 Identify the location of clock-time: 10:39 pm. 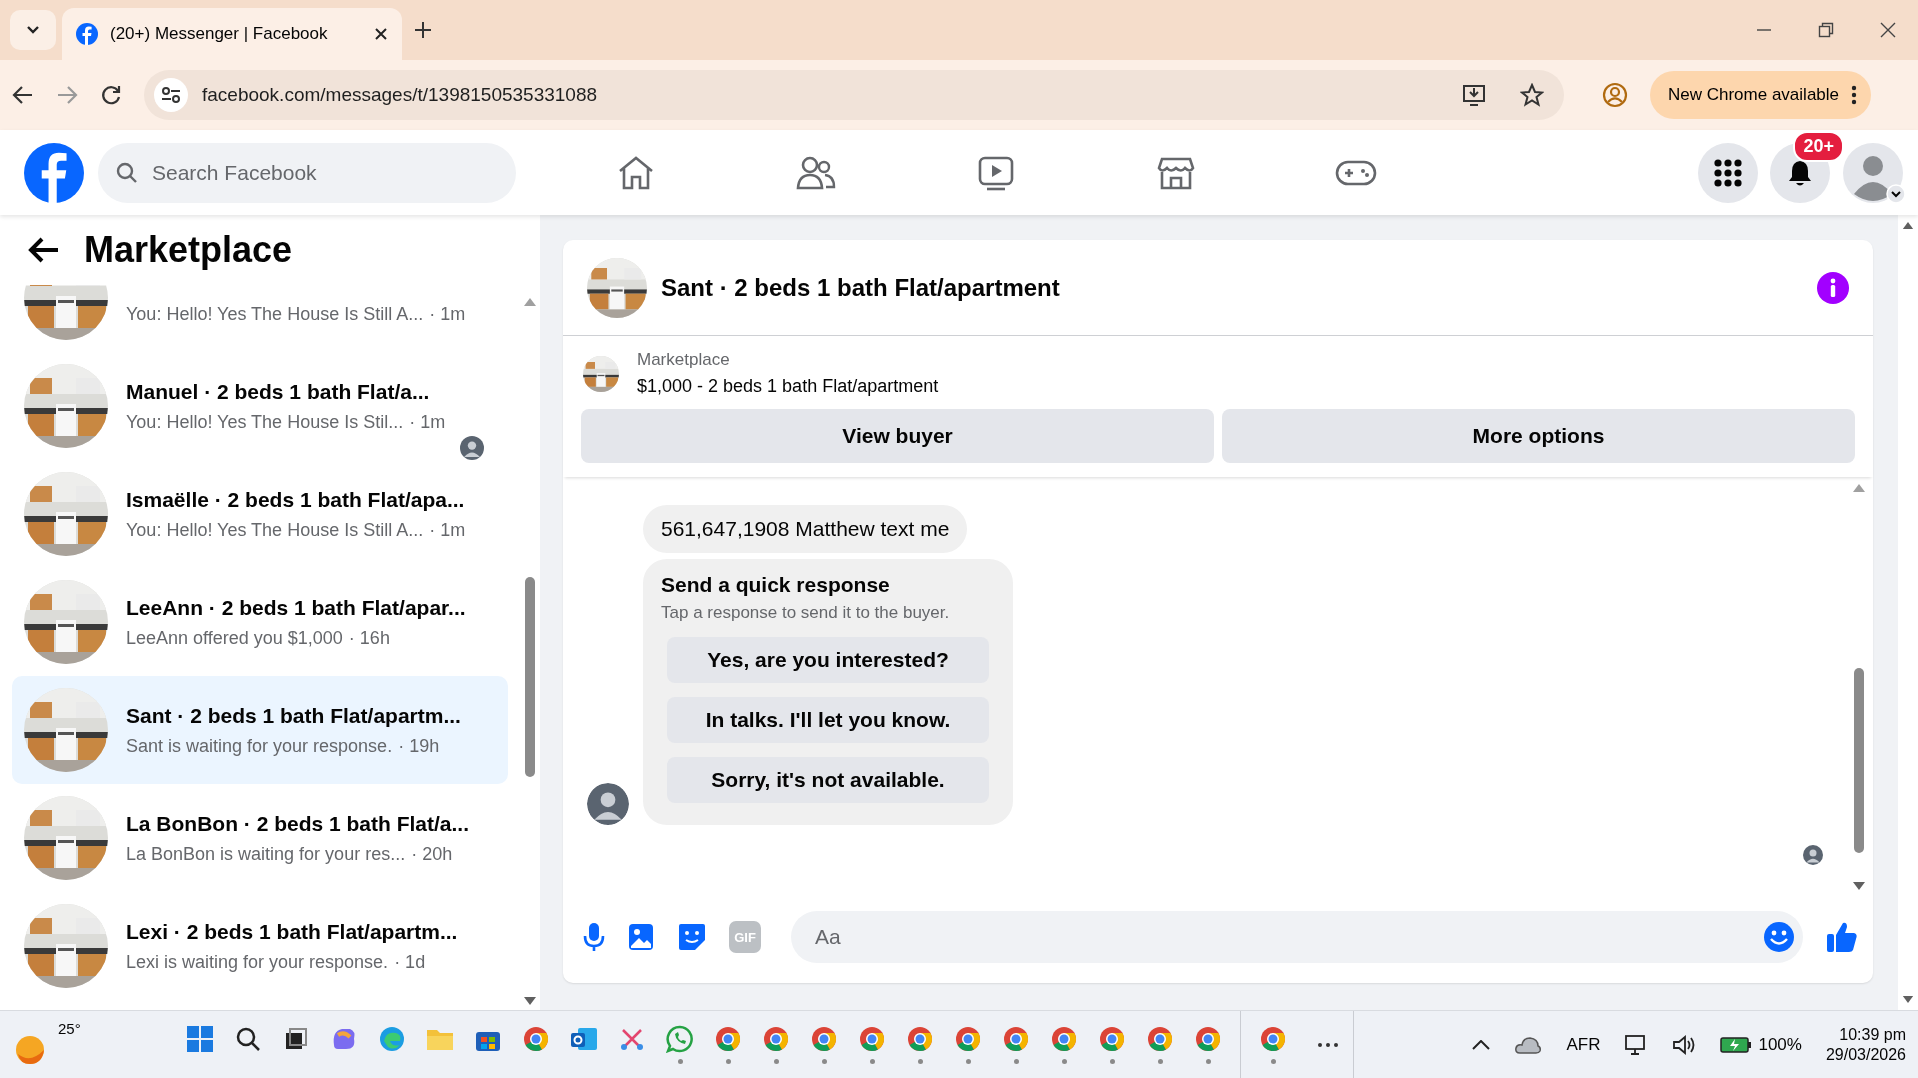
(1872, 1034).